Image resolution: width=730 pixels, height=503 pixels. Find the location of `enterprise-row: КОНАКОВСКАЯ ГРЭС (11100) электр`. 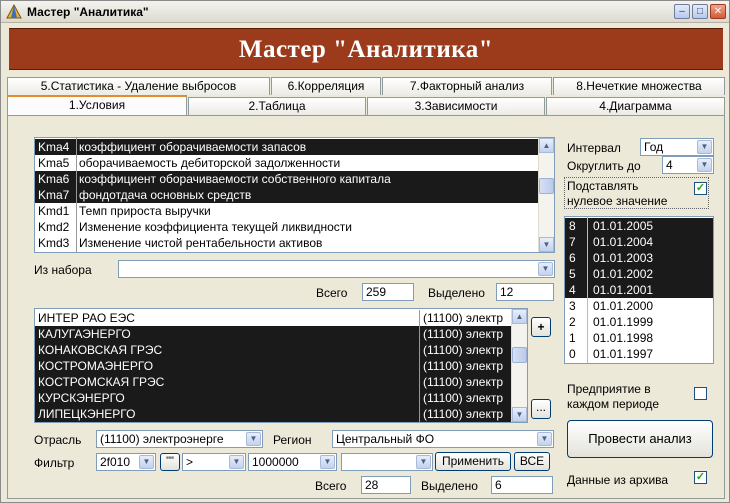

enterprise-row: КОНАКОВСКАЯ ГРЭС (11100) электр is located at coordinates (273, 350).